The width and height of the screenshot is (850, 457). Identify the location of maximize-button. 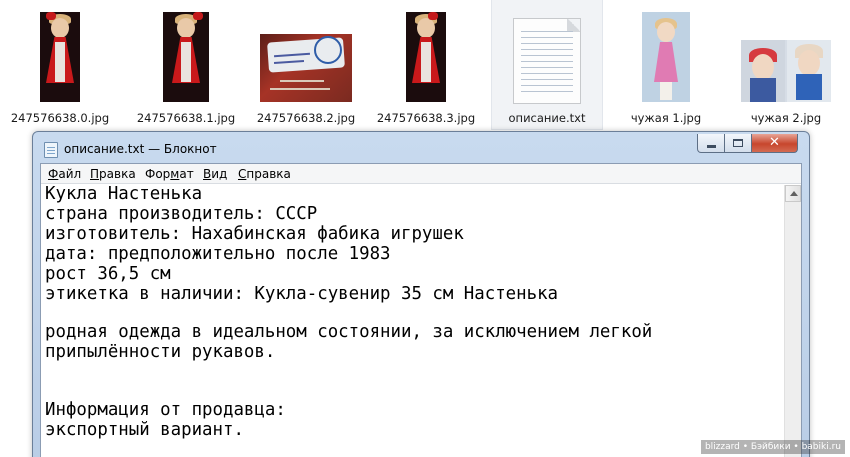
(738, 143).